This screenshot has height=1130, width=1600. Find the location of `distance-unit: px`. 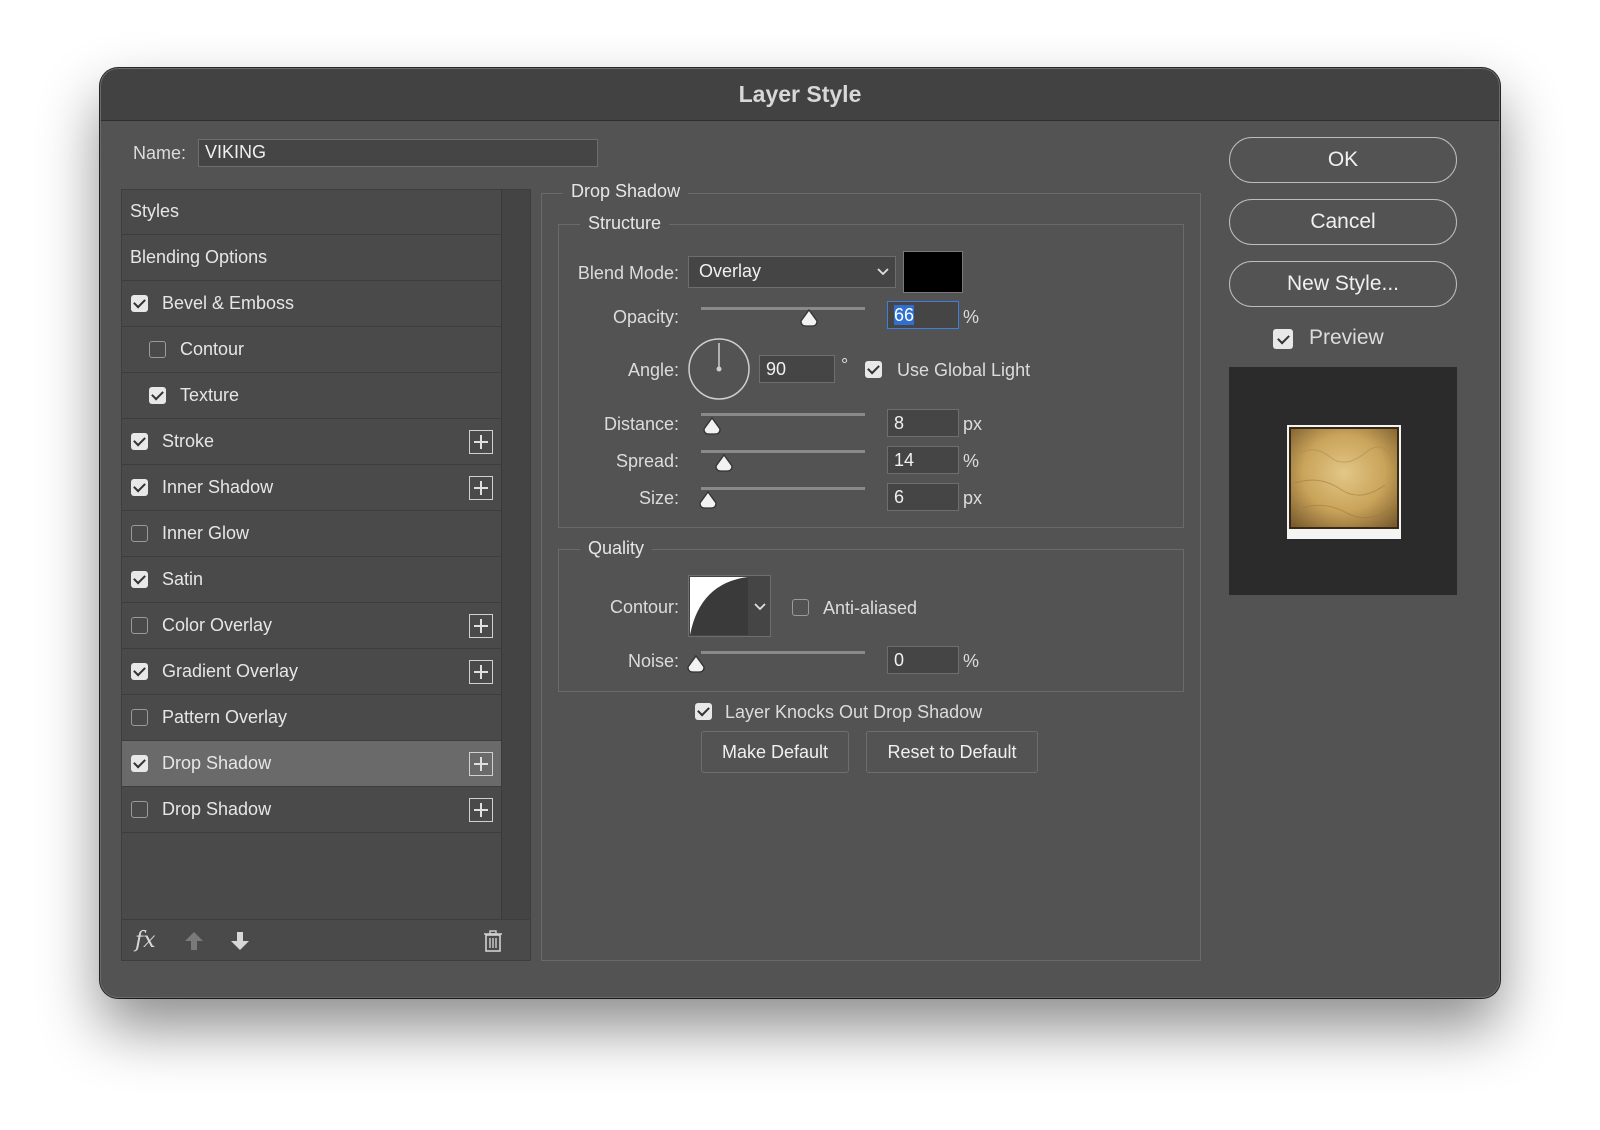

distance-unit: px is located at coordinates (973, 424).